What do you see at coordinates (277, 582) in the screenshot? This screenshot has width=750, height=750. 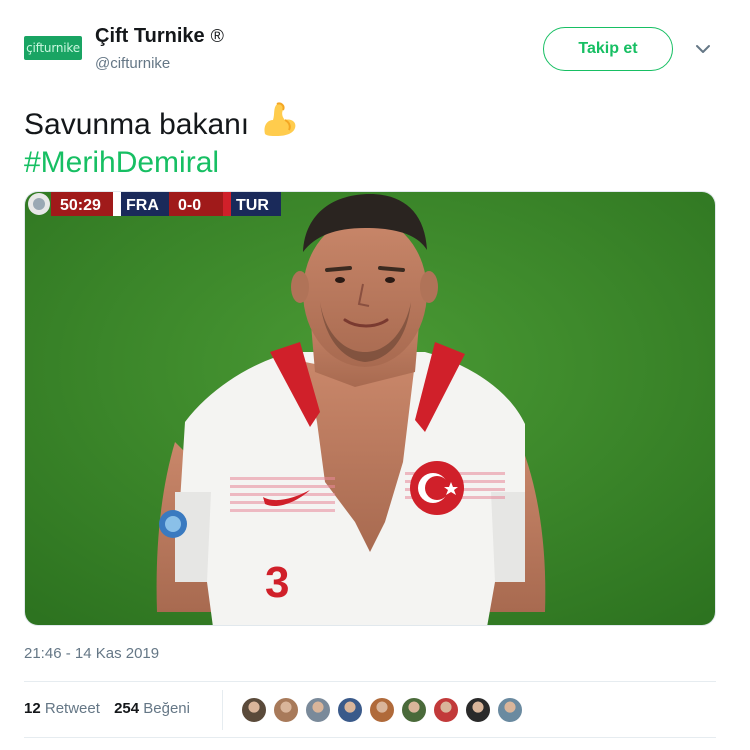 I see `shirt-number: 3` at bounding box center [277, 582].